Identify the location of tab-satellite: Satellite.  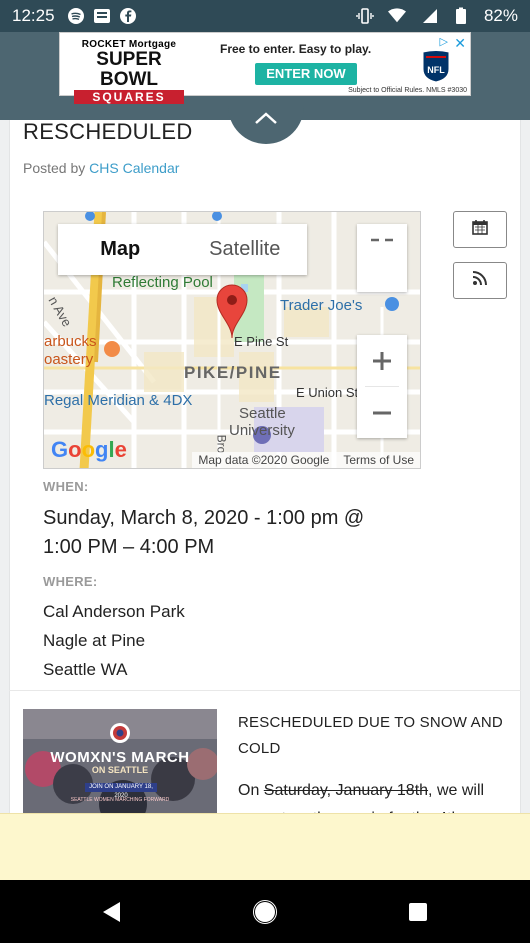
(245, 249).